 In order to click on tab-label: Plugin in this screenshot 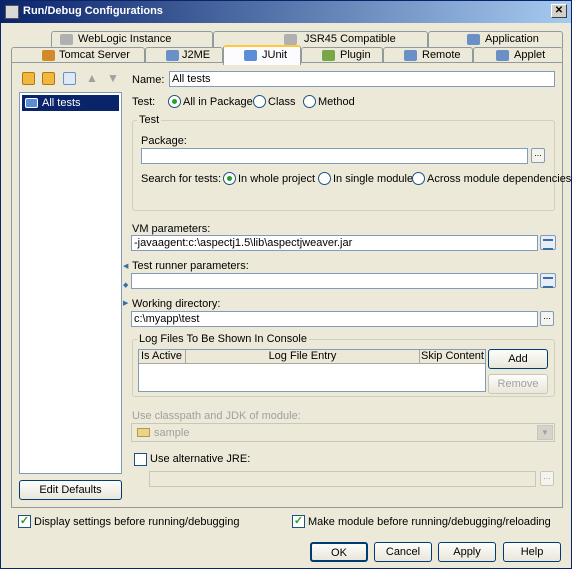, I will do `click(355, 55)`.